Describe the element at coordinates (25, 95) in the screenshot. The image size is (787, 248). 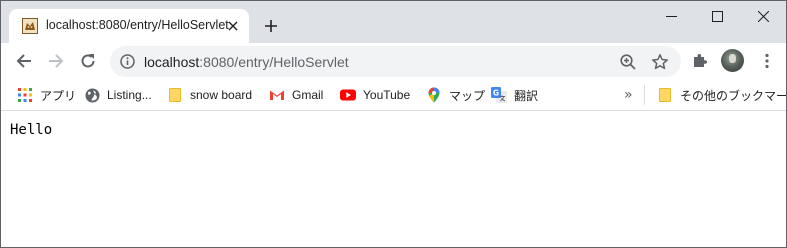
I see `apps-grid-icon` at that location.